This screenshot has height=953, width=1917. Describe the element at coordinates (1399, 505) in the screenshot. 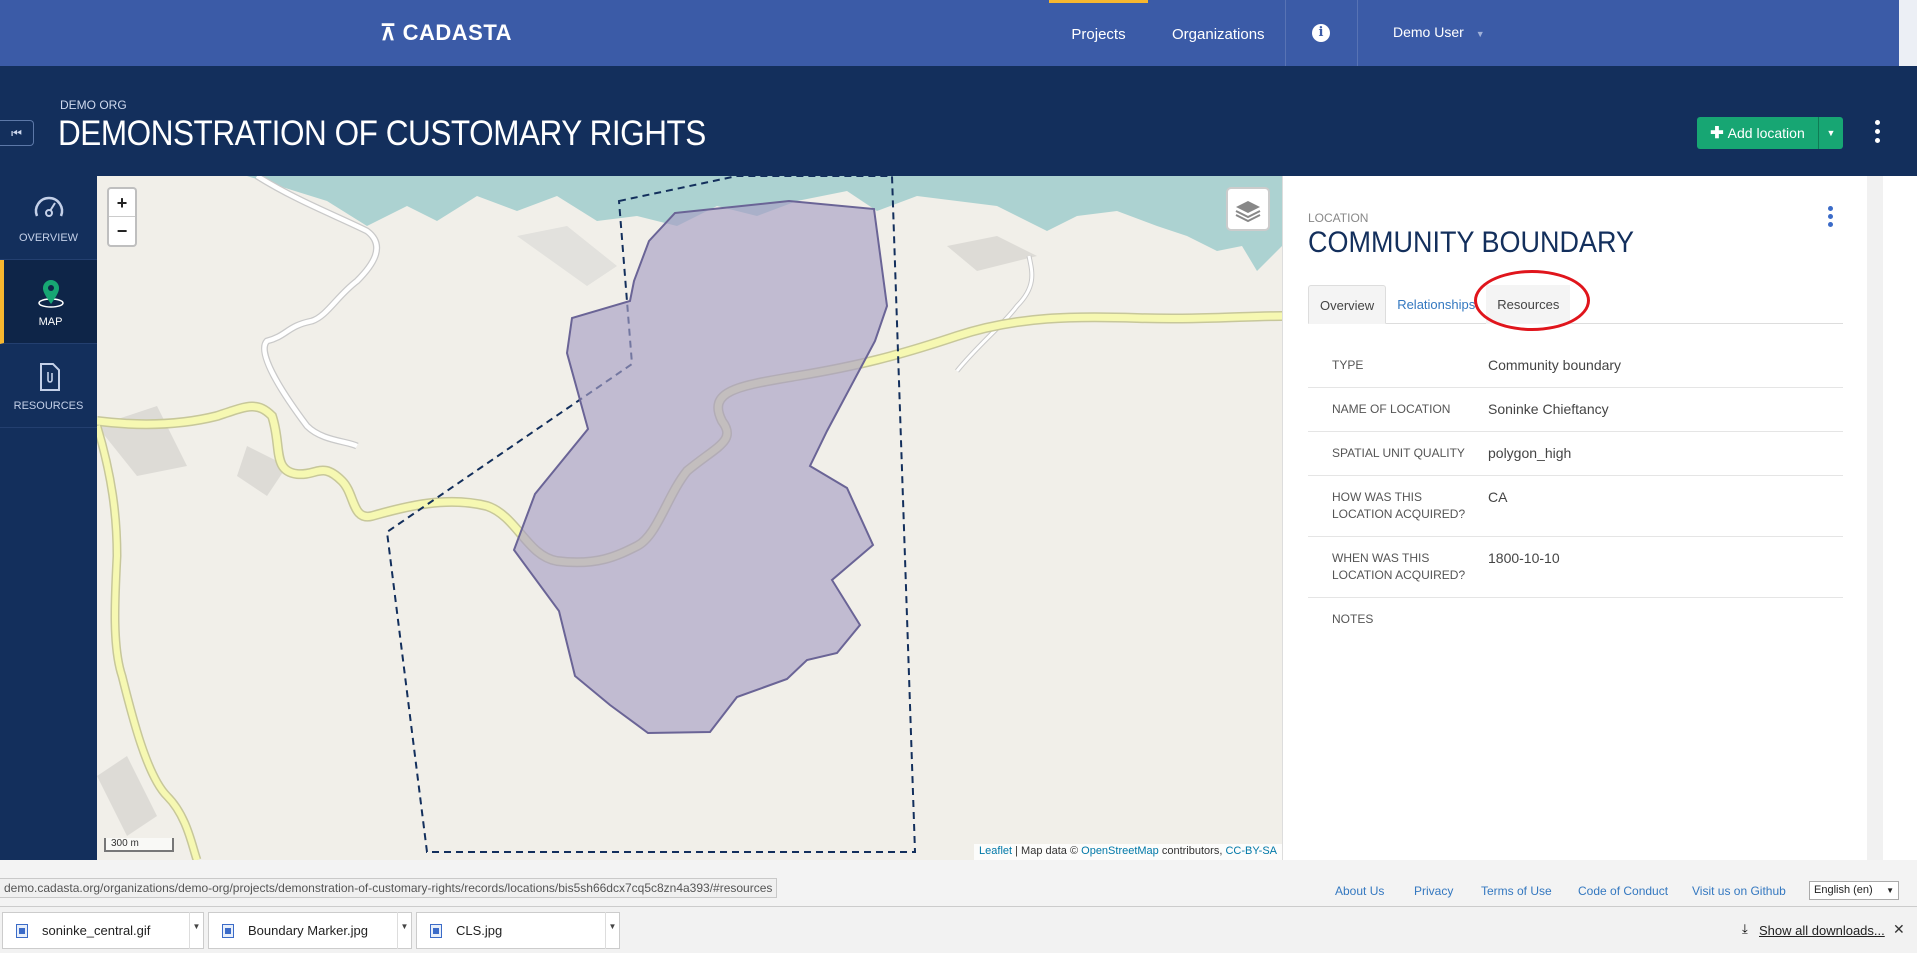

I see `attribute-key: HOW WAS THIS LOCATION ACQUIRED?` at that location.